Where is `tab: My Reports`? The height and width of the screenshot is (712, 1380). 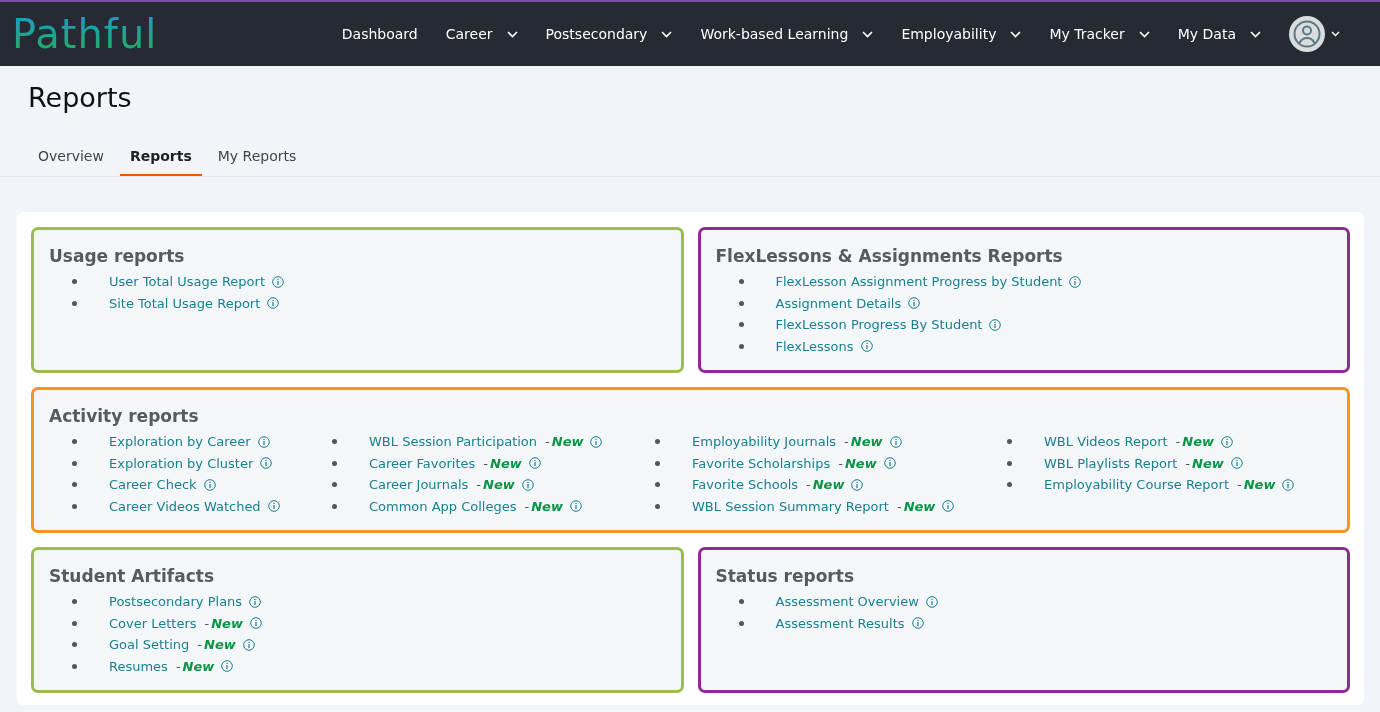
tab: My Reports is located at coordinates (257, 157).